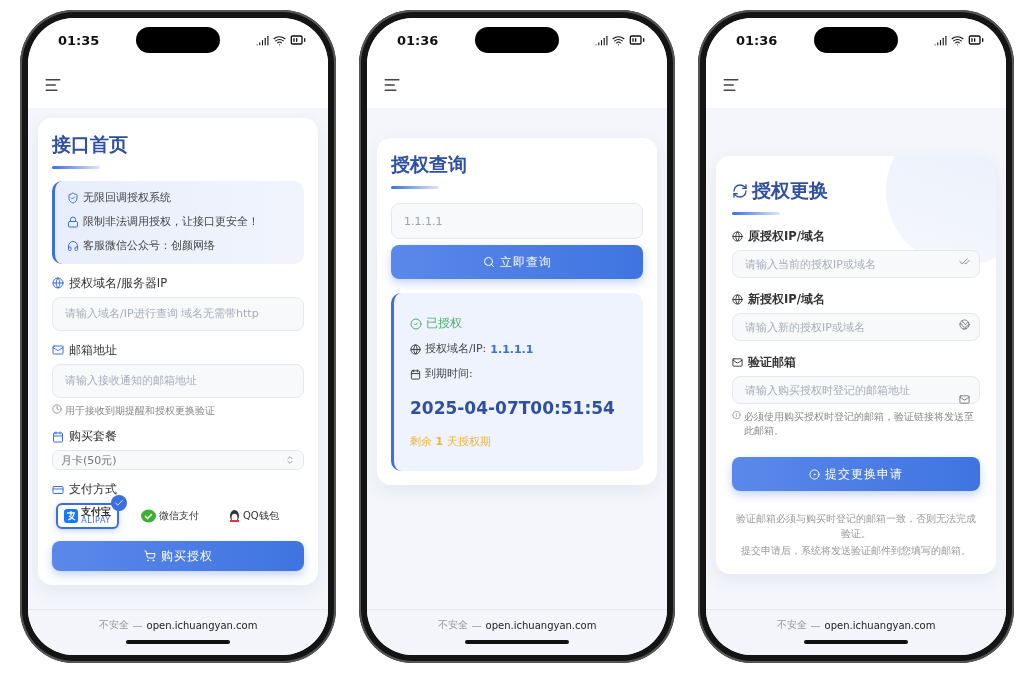 The height and width of the screenshot is (673, 1024). I want to click on input-field: 请输入域名/IP进行查询 域名无需带http, so click(178, 313).